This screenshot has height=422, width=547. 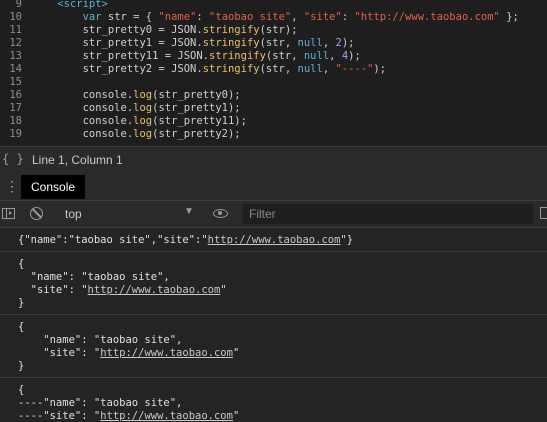 I want to click on code-token: "----", so click(x=354, y=69).